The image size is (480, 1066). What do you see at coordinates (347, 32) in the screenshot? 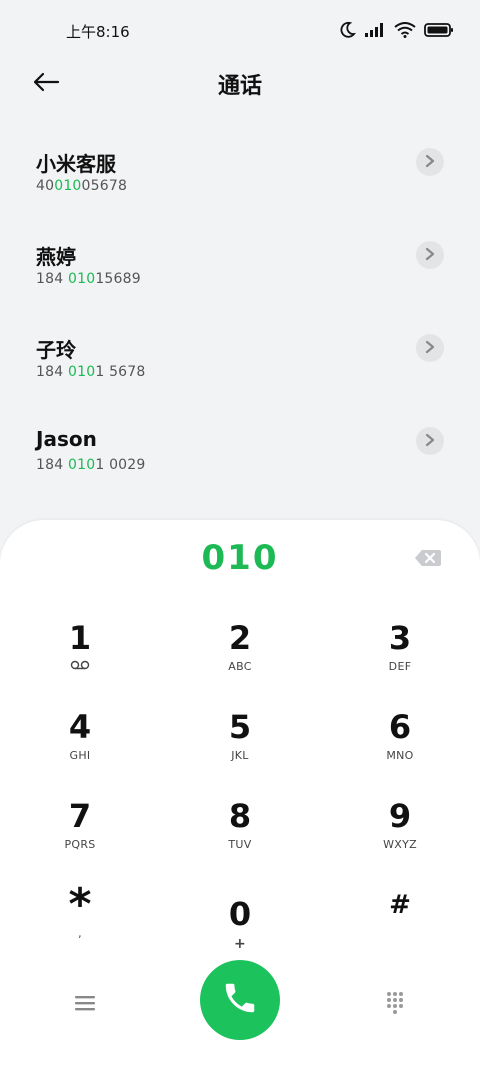
I see `moon-icon` at bounding box center [347, 32].